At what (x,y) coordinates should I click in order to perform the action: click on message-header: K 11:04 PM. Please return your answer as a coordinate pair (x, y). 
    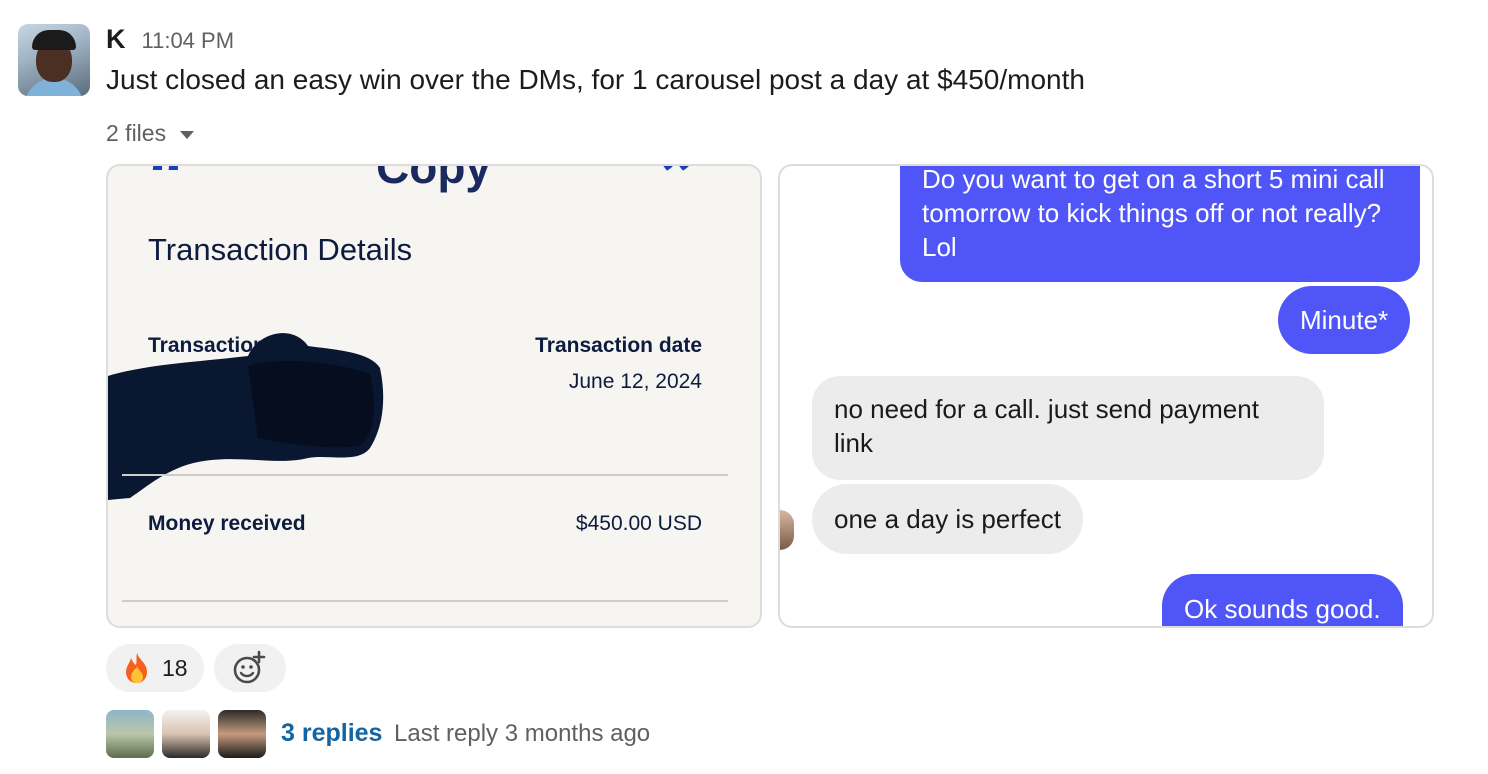
    Looking at the image, I should click on (170, 39).